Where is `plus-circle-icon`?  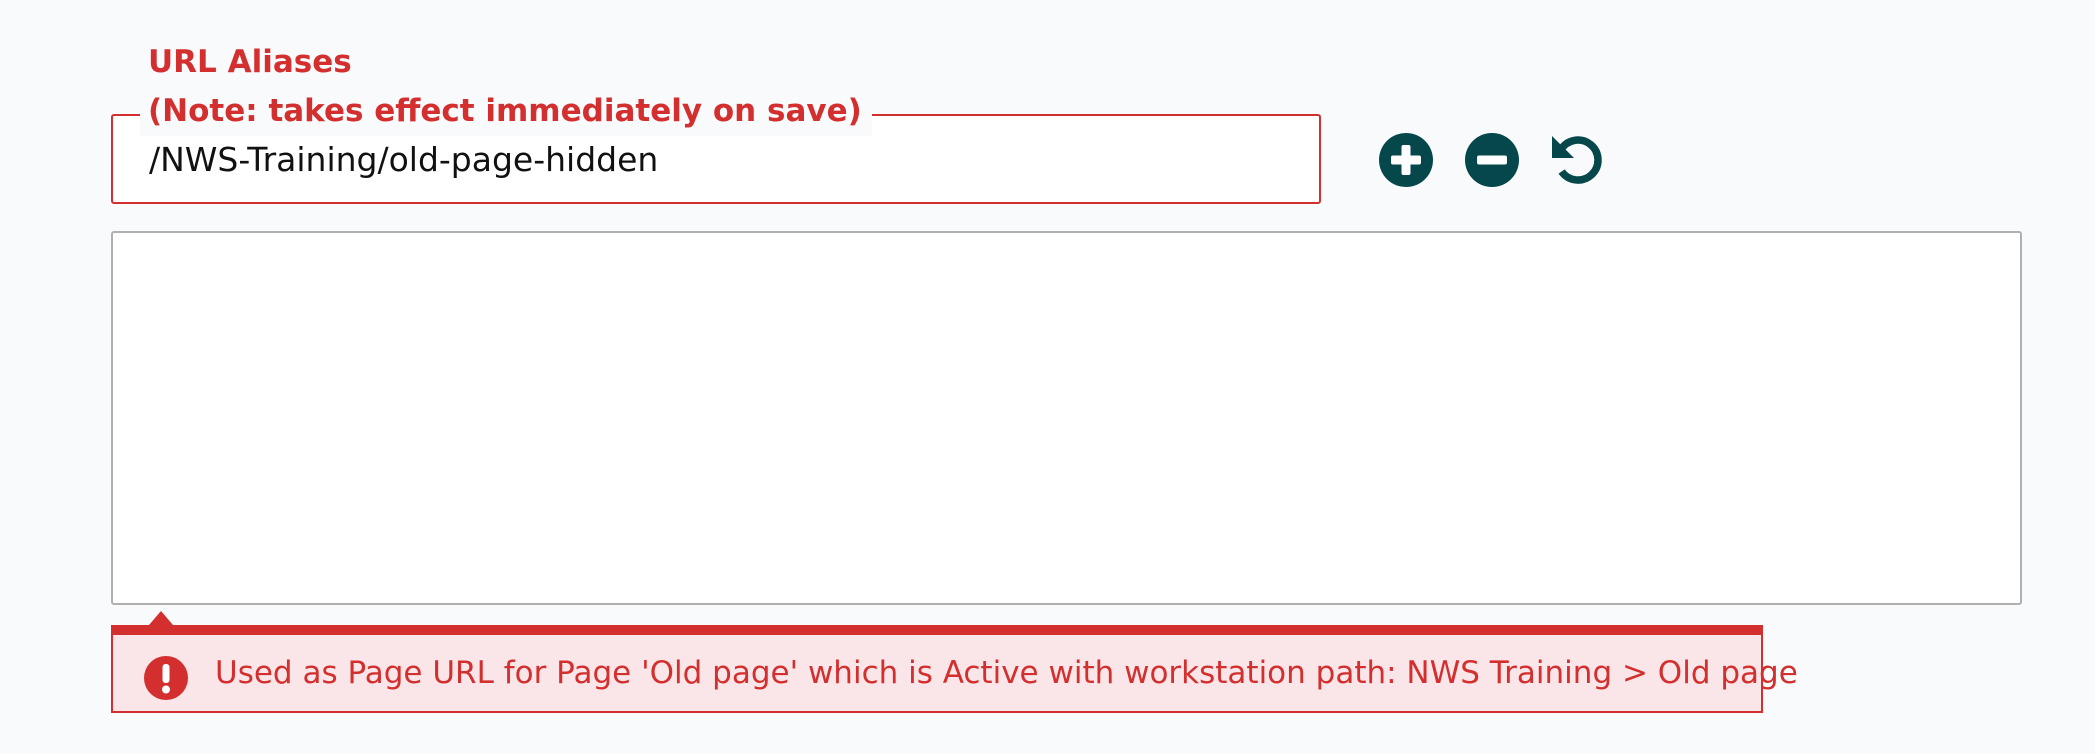
plus-circle-icon is located at coordinates (1406, 160).